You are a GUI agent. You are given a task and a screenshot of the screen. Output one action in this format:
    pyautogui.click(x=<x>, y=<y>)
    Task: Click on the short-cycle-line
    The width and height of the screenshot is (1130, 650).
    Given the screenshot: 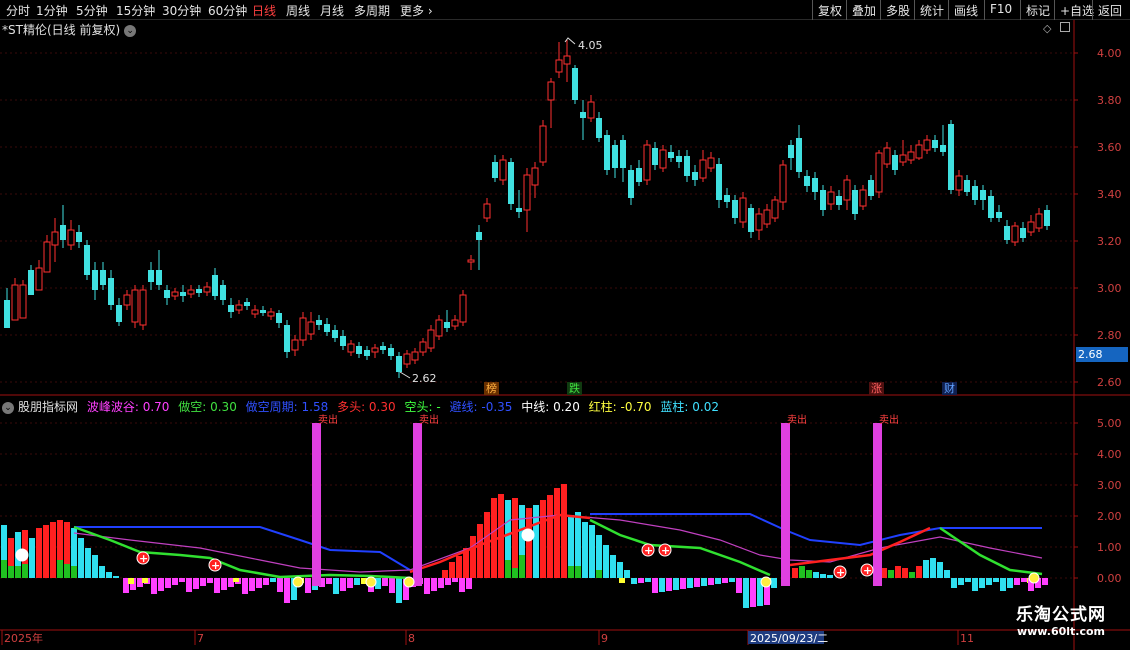 What is the action you would take?
    pyautogui.click(x=242, y=548)
    